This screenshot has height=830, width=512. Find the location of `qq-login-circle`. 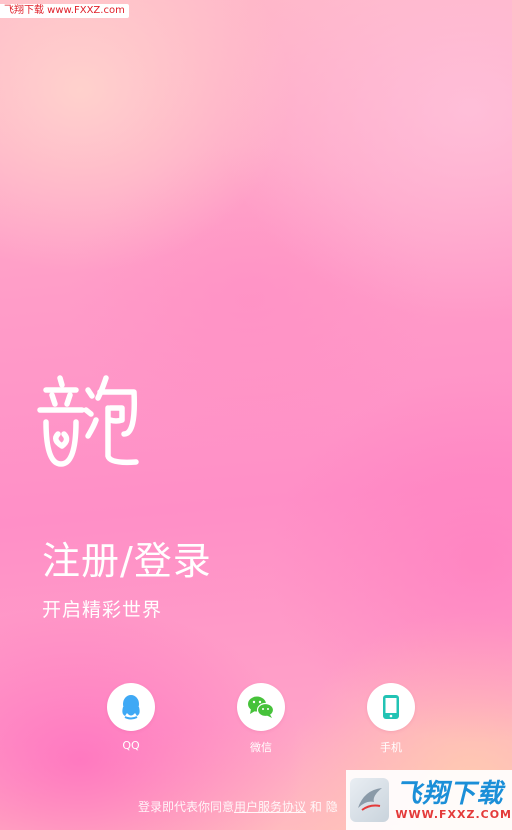

qq-login-circle is located at coordinates (131, 707).